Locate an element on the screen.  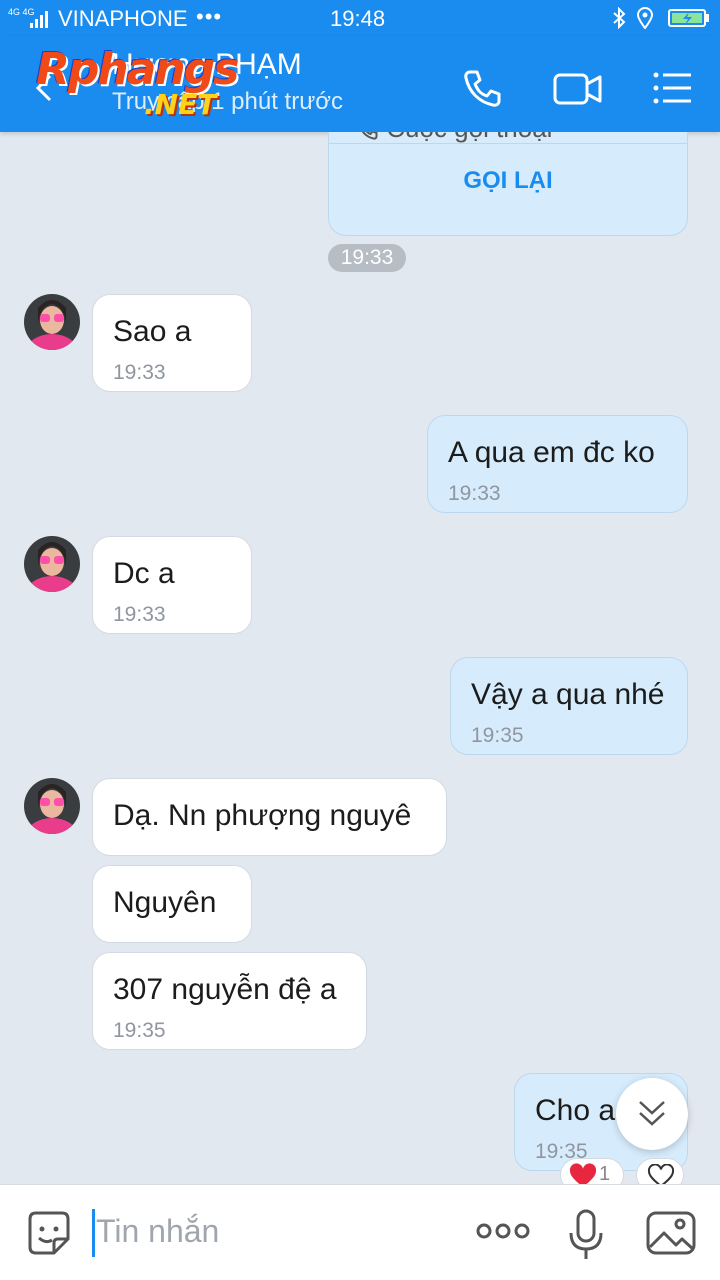
react-button is located at coordinates (660, 1171).